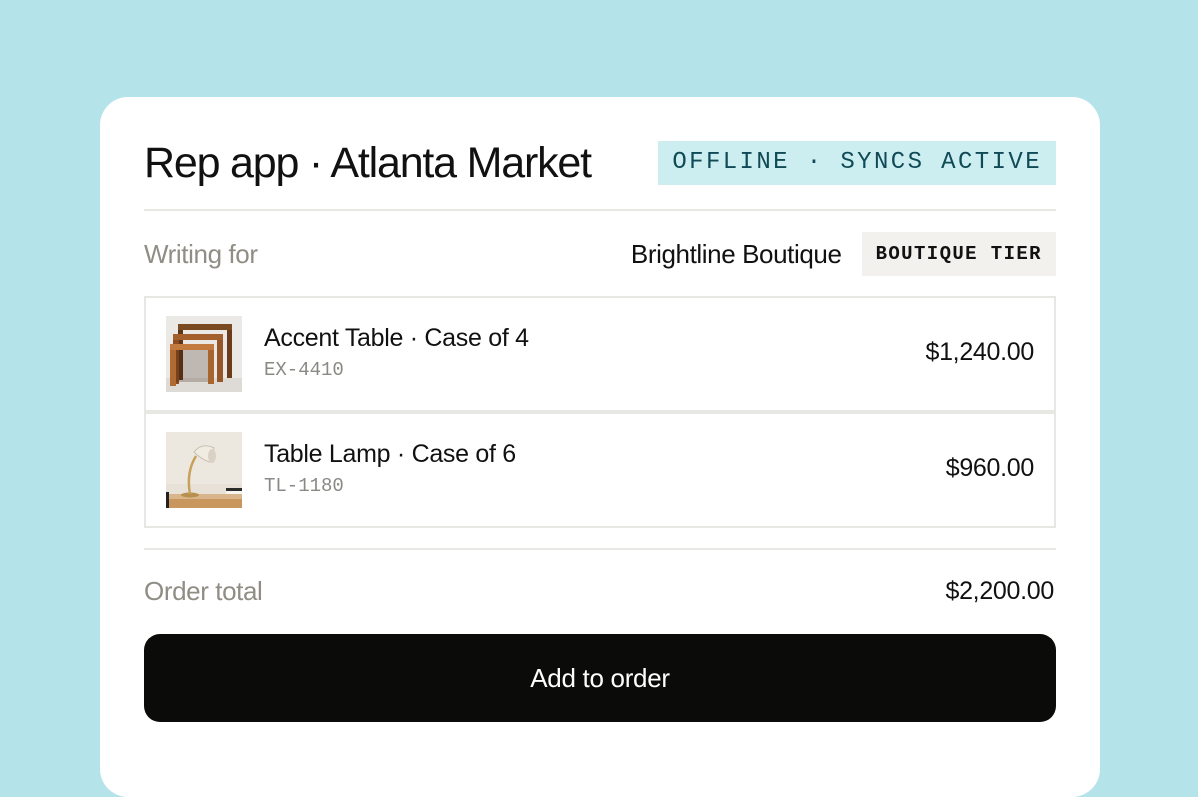  I want to click on line-item: Table Lamp · Case of 6 TL-1180 $960.00, so click(600, 470).